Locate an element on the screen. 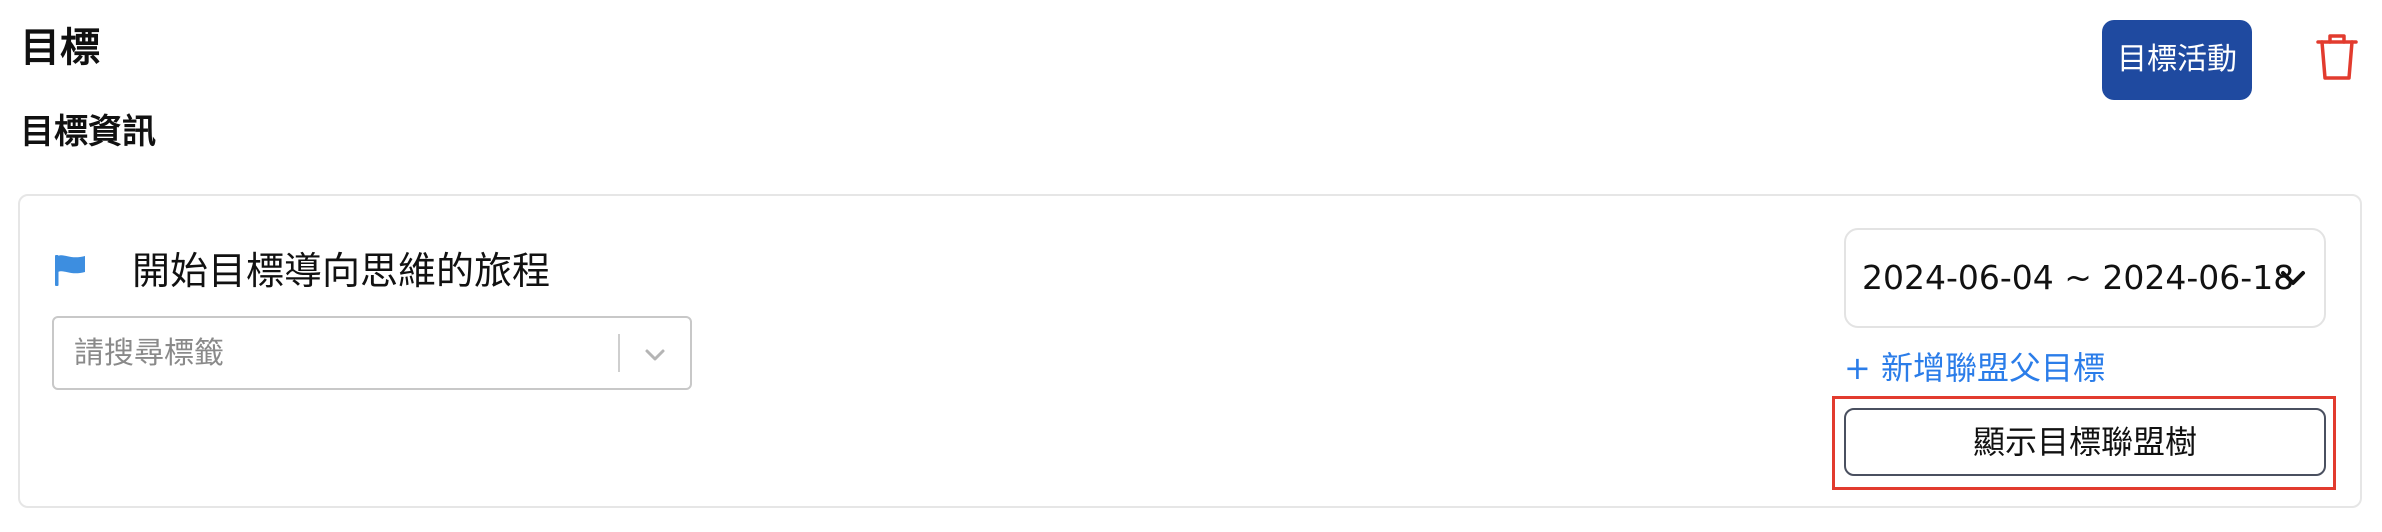 This screenshot has height=532, width=2382. select-separator is located at coordinates (619, 353).